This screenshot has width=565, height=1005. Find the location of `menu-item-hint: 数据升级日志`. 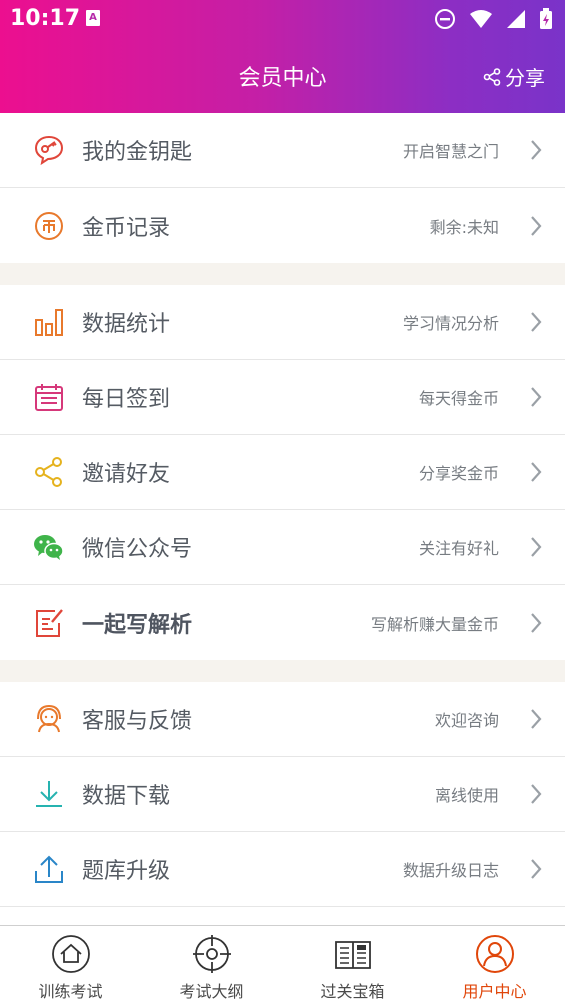

menu-item-hint: 数据升级日志 is located at coordinates (450, 870).